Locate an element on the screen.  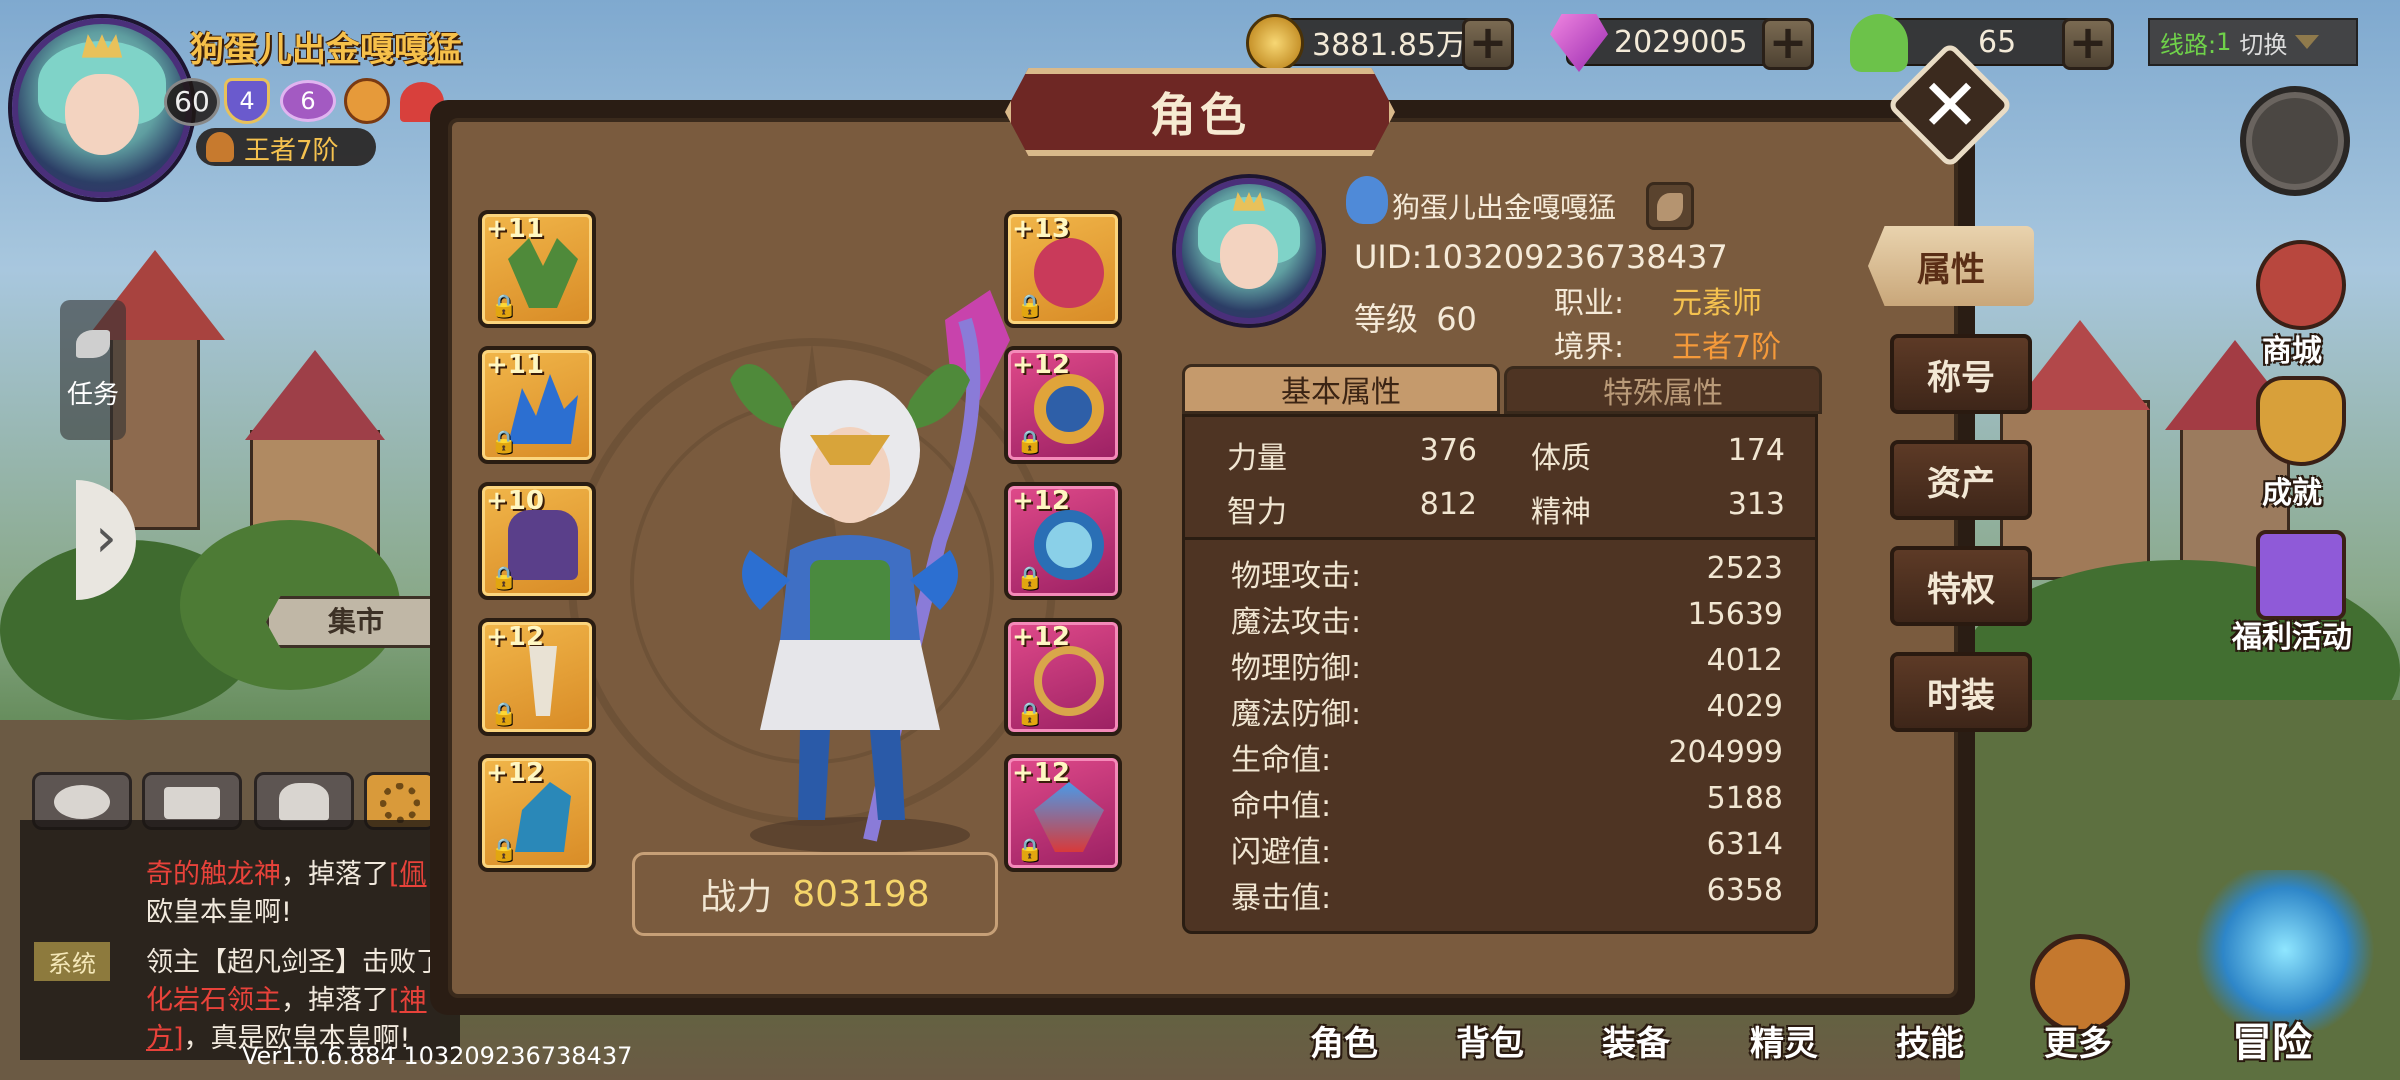
welfare-label: 福利活动 is located at coordinates (2292, 634).